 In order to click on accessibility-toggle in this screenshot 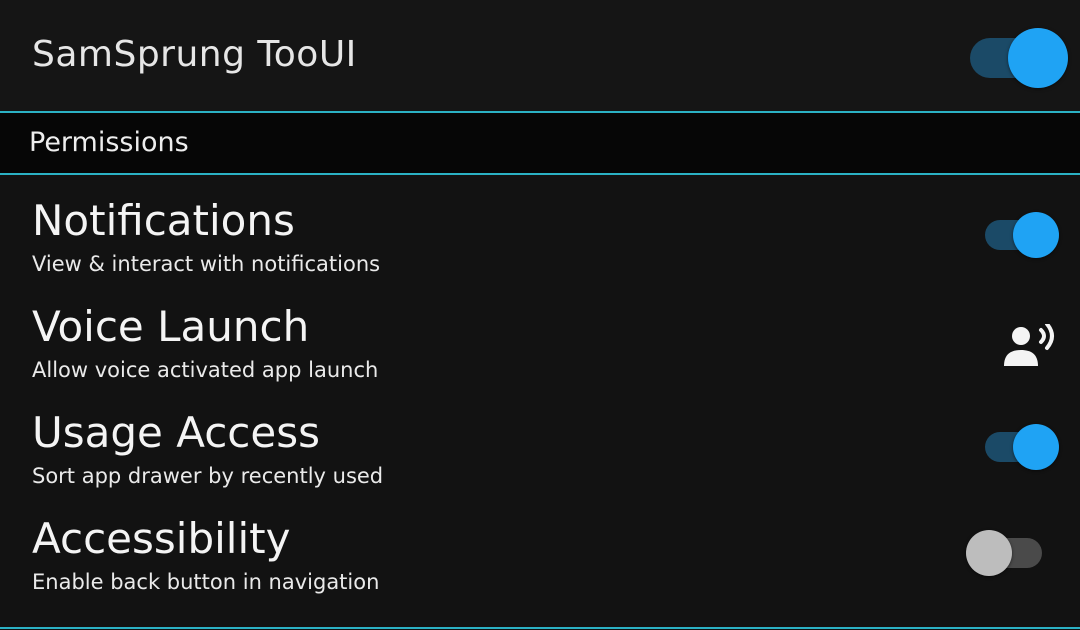, I will do `click(1004, 553)`.